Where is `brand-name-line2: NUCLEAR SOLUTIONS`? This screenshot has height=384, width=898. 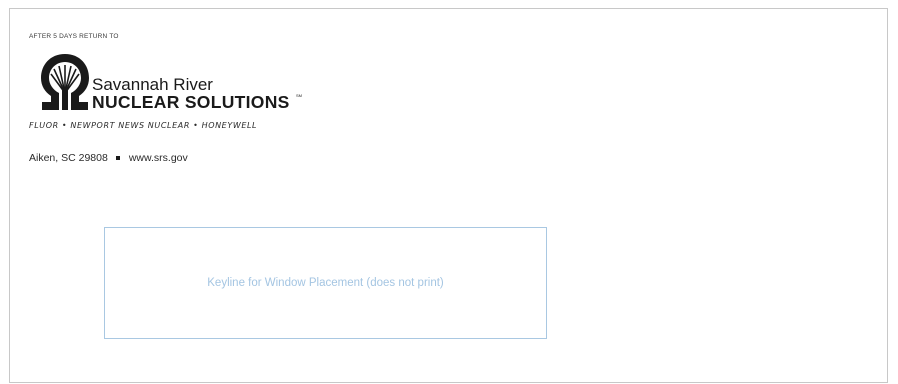
brand-name-line2: NUCLEAR SOLUTIONS is located at coordinates (191, 102).